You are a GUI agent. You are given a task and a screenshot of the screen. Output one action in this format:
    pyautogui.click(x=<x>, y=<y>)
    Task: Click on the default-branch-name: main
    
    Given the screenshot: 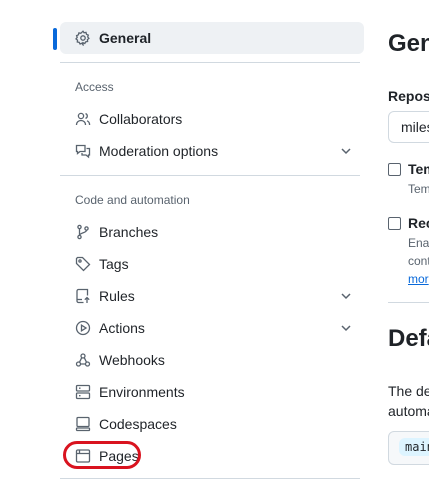 What is the action you would take?
    pyautogui.click(x=414, y=447)
    